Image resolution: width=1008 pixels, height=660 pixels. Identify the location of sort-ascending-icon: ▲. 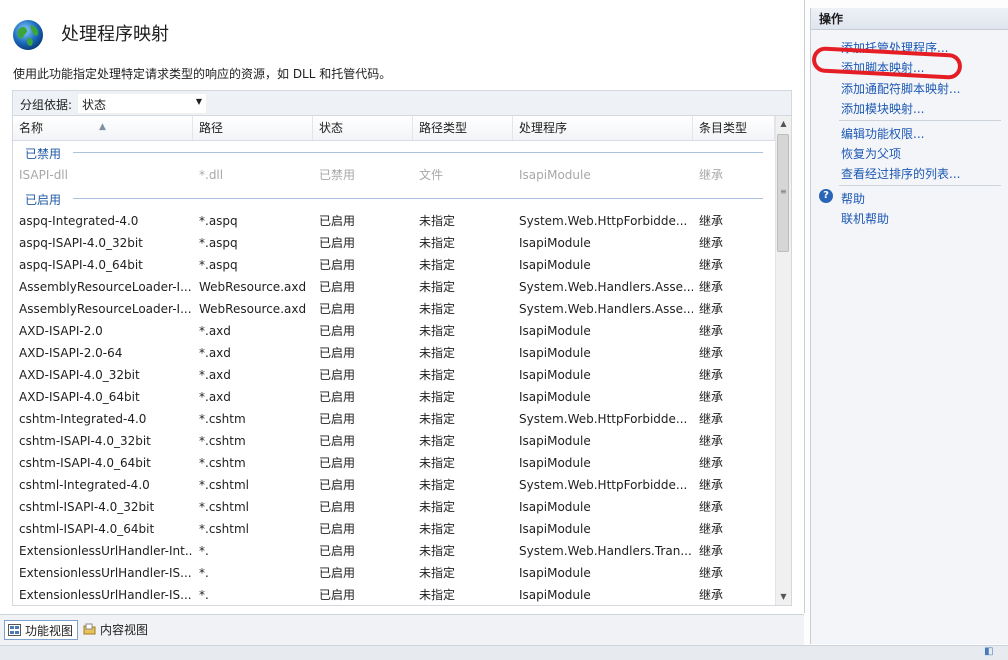
(102, 127).